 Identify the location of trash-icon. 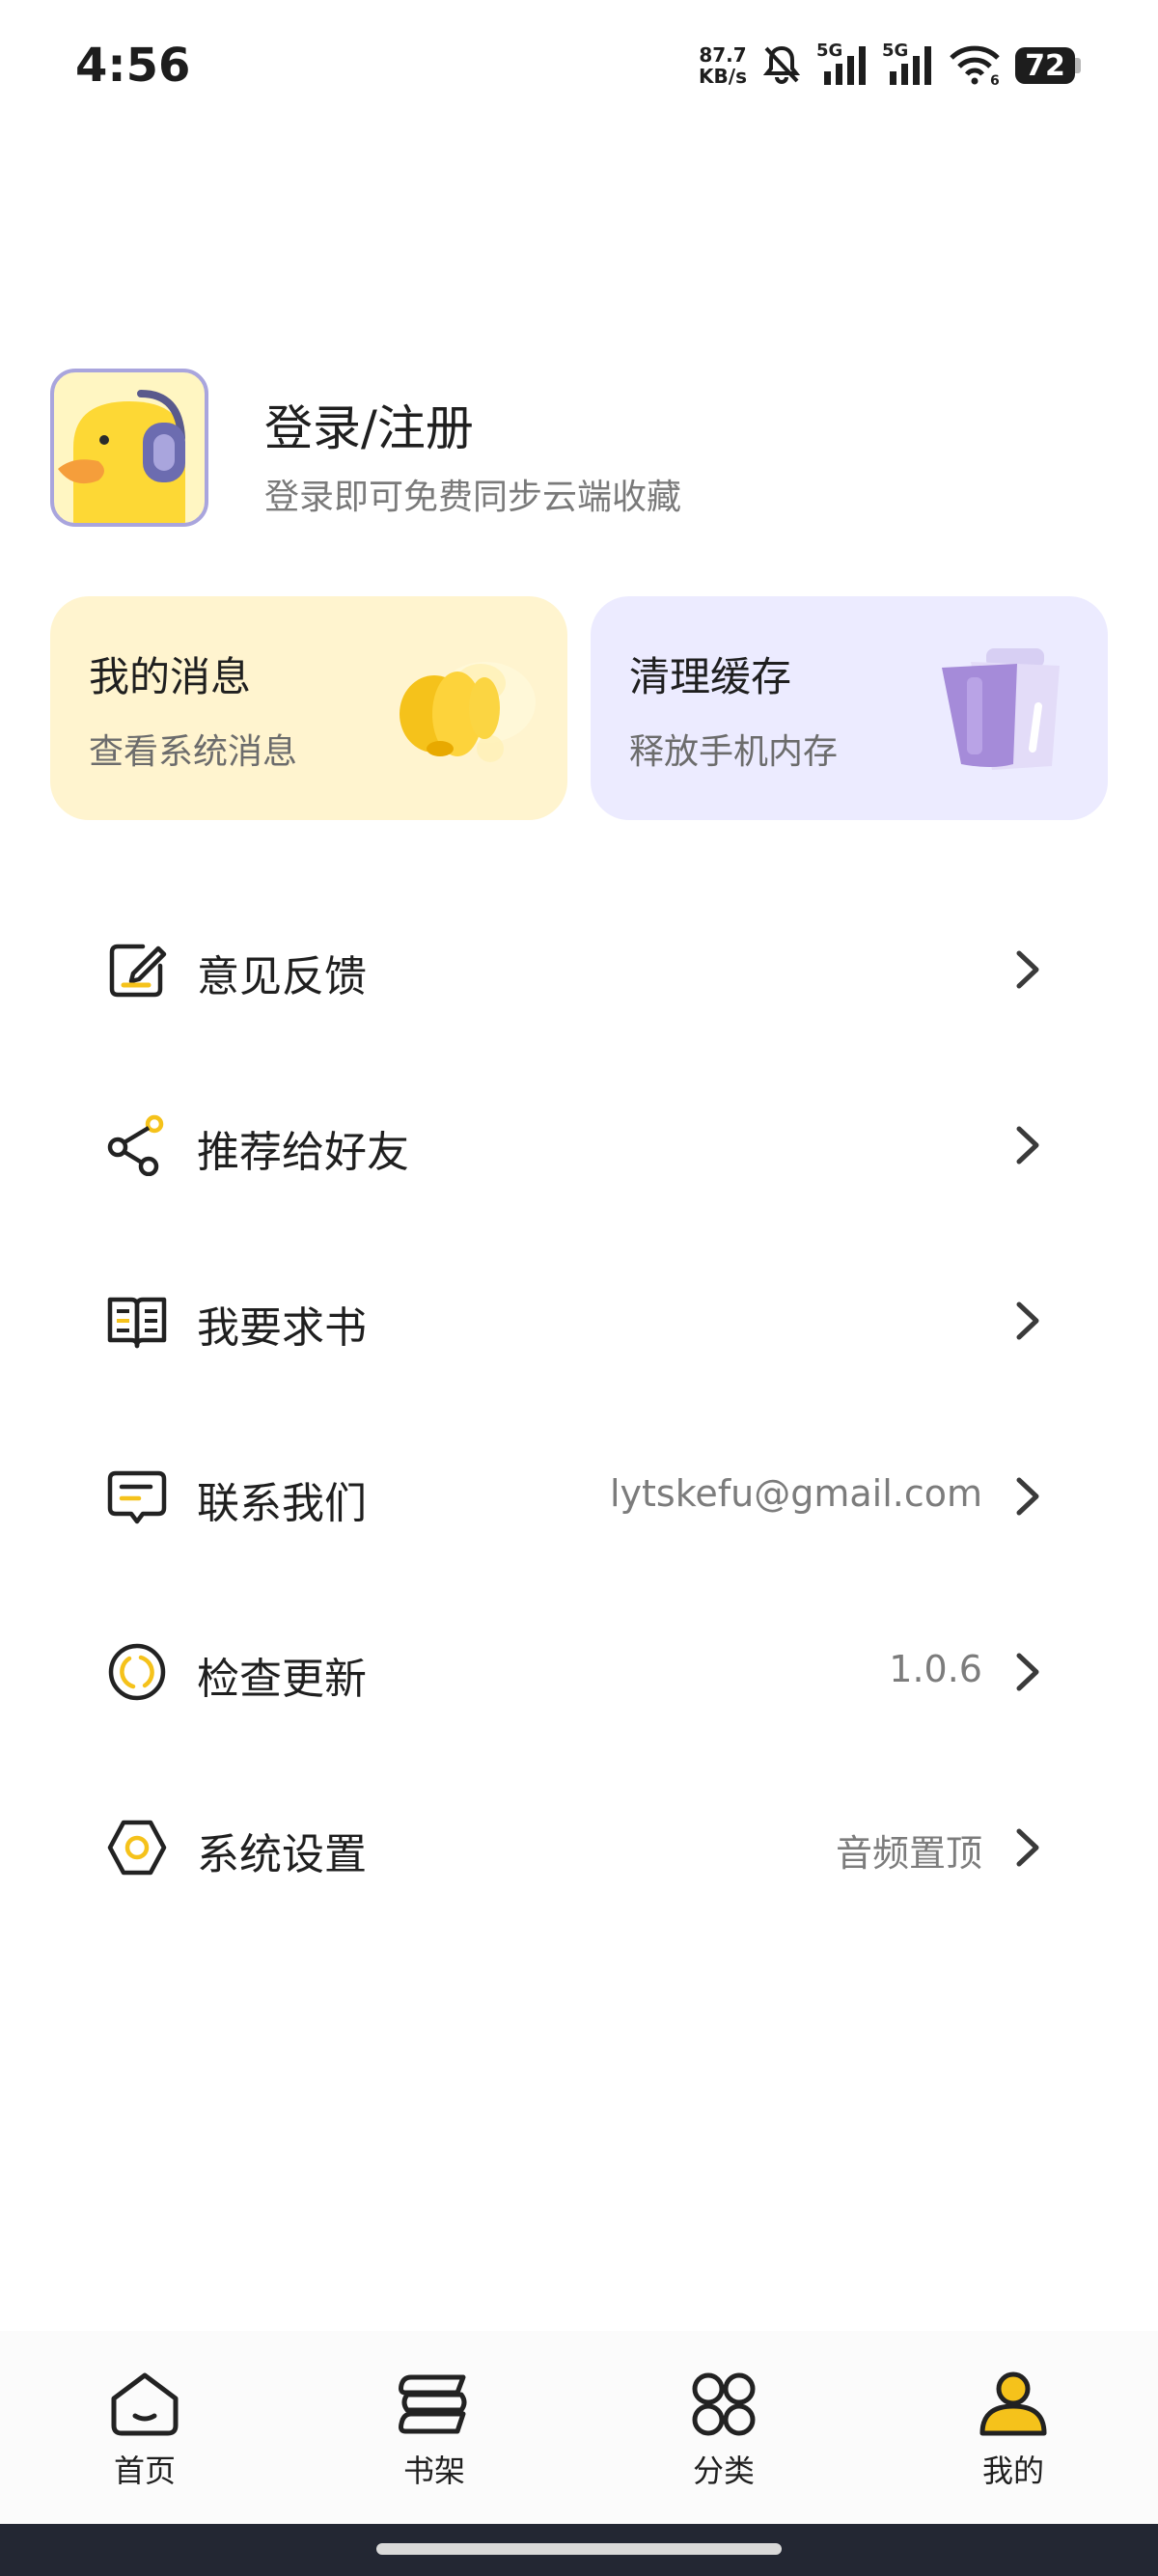
(1001, 709).